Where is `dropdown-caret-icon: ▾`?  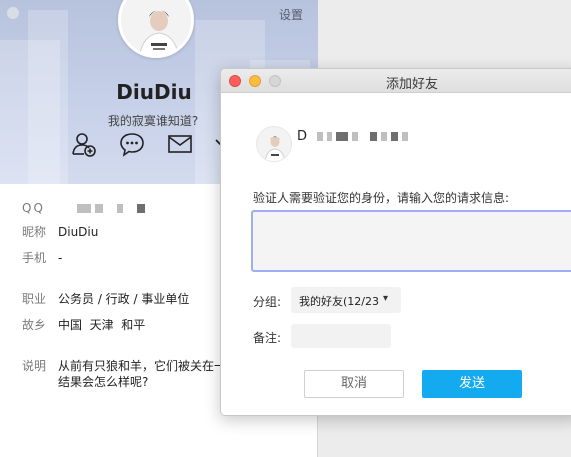 dropdown-caret-icon: ▾ is located at coordinates (386, 298).